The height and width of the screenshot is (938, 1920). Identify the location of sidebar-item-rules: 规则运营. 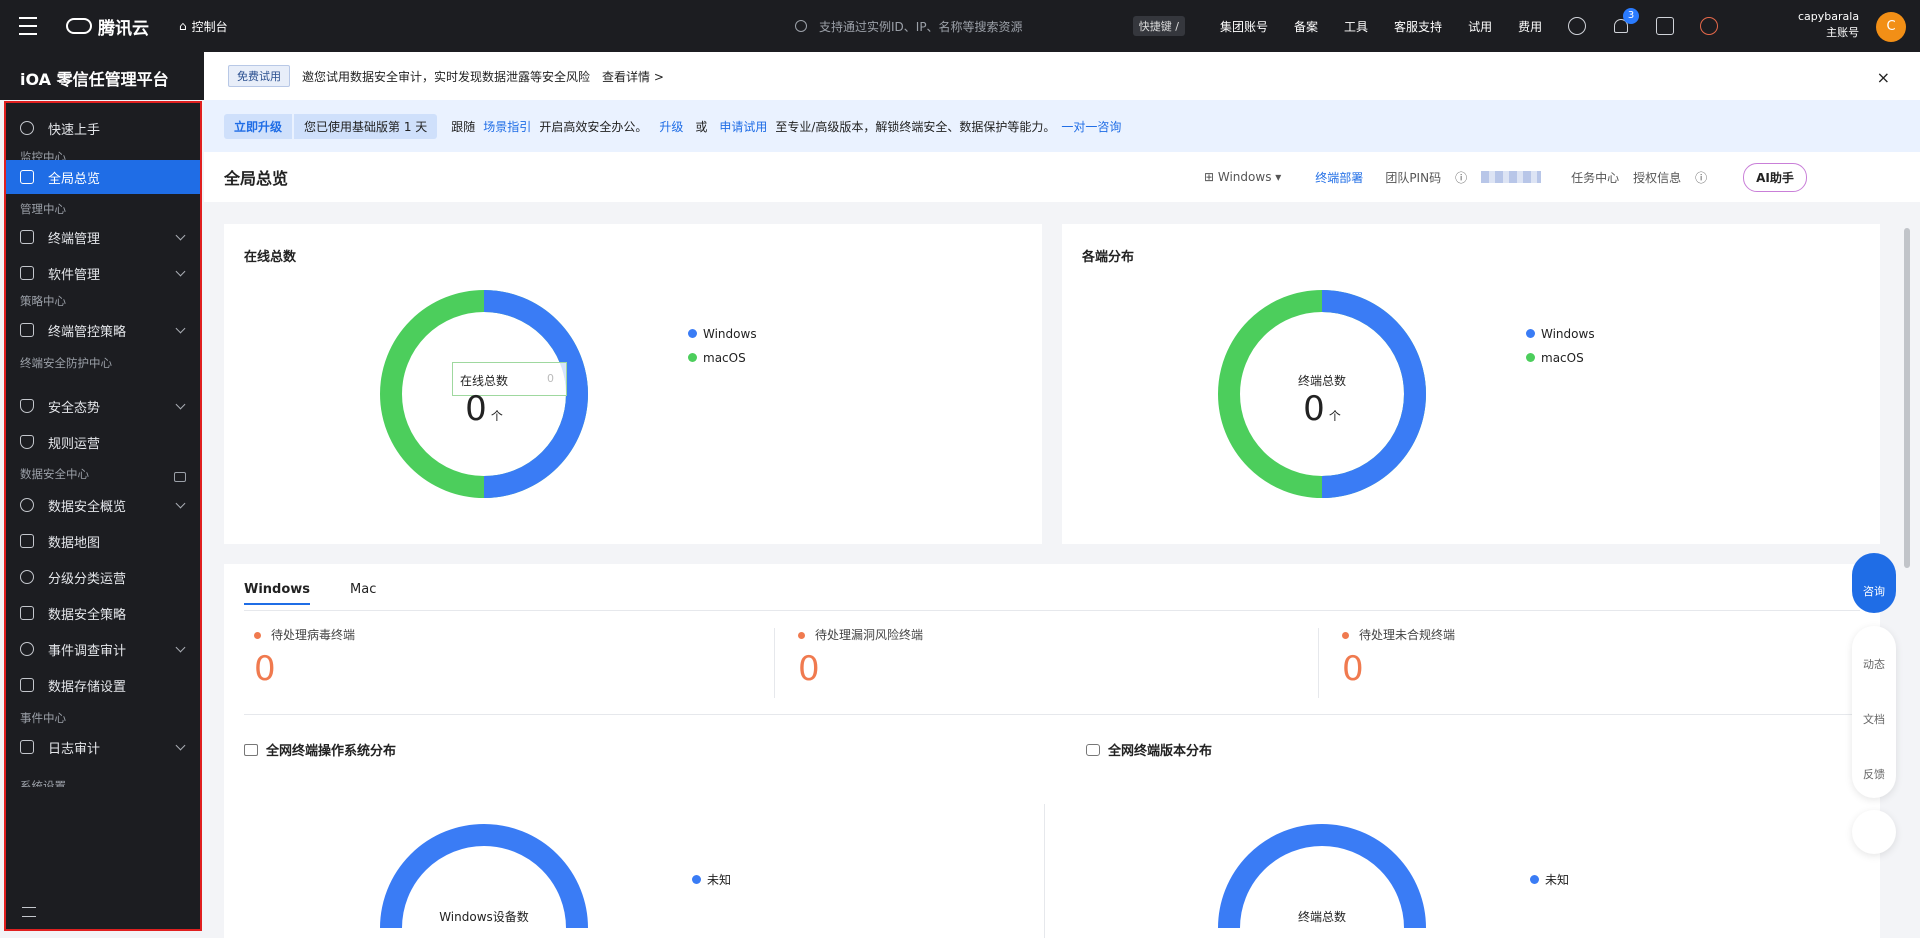
(103, 442).